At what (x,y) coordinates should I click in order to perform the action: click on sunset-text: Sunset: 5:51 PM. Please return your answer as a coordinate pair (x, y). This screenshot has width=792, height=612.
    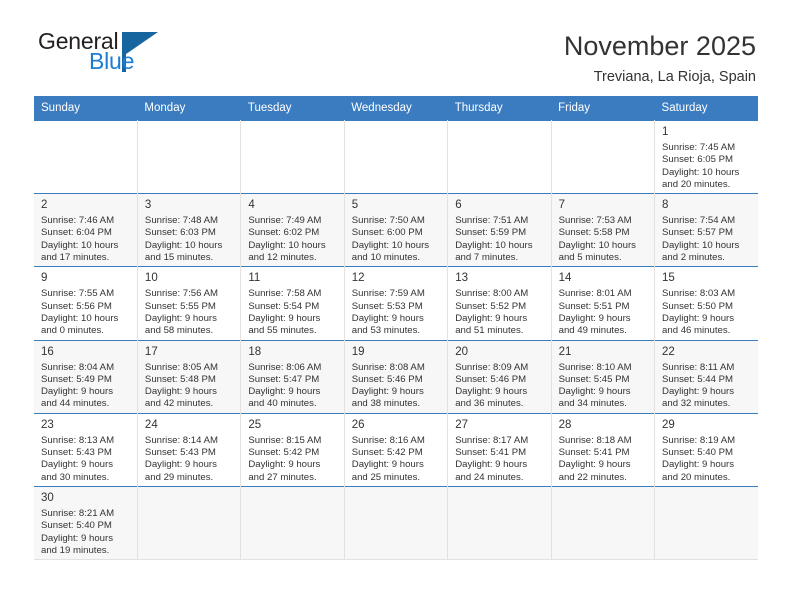
    Looking at the image, I should click on (594, 306).